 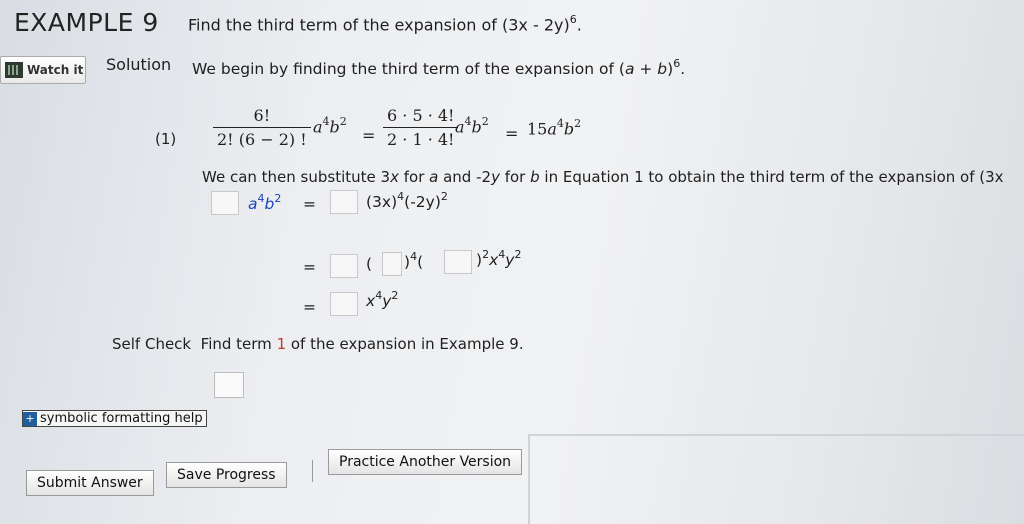 What do you see at coordinates (420, 262) in the screenshot?
I see `row2-open-2: (` at bounding box center [420, 262].